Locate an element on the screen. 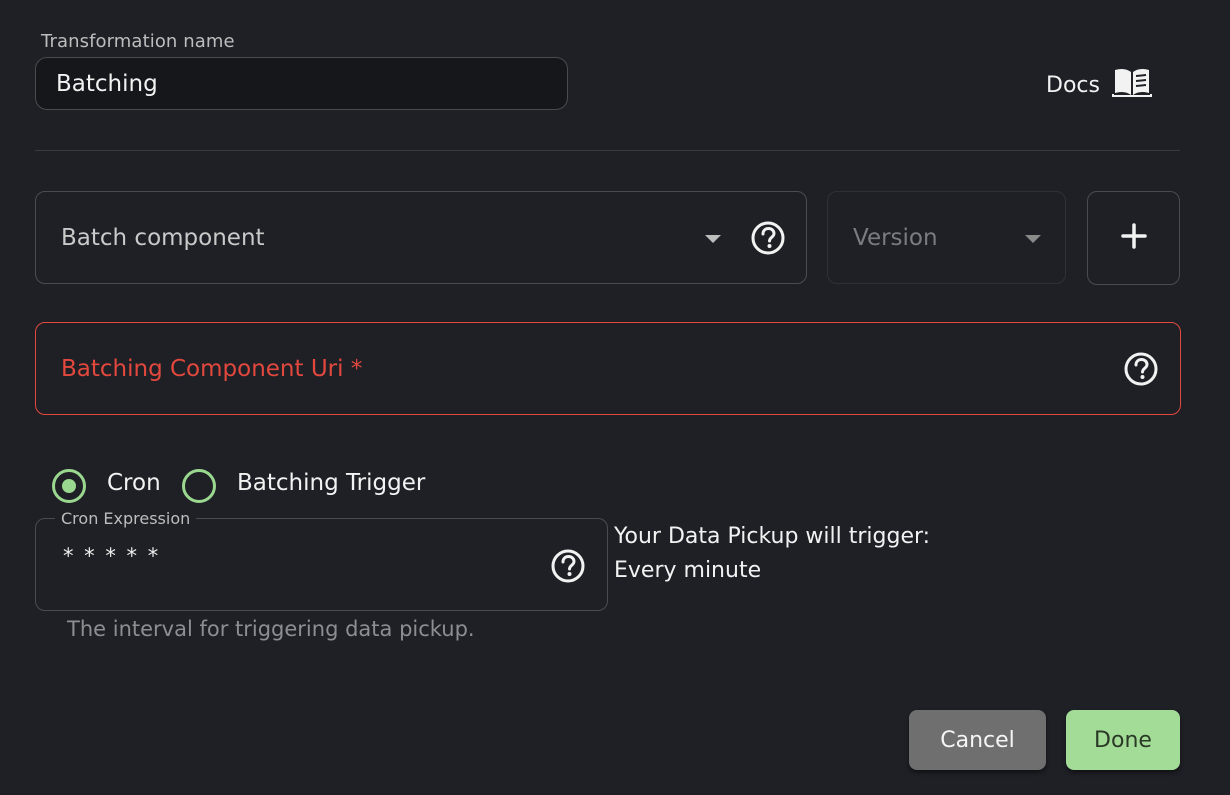  version-placeholder: Version is located at coordinates (895, 237).